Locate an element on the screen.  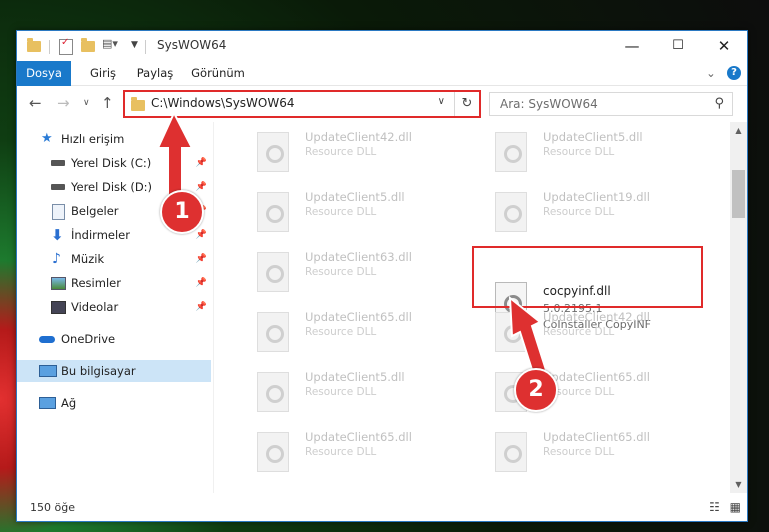
nav-item-videos: Videolar 📌 is located at coordinates (114, 307).